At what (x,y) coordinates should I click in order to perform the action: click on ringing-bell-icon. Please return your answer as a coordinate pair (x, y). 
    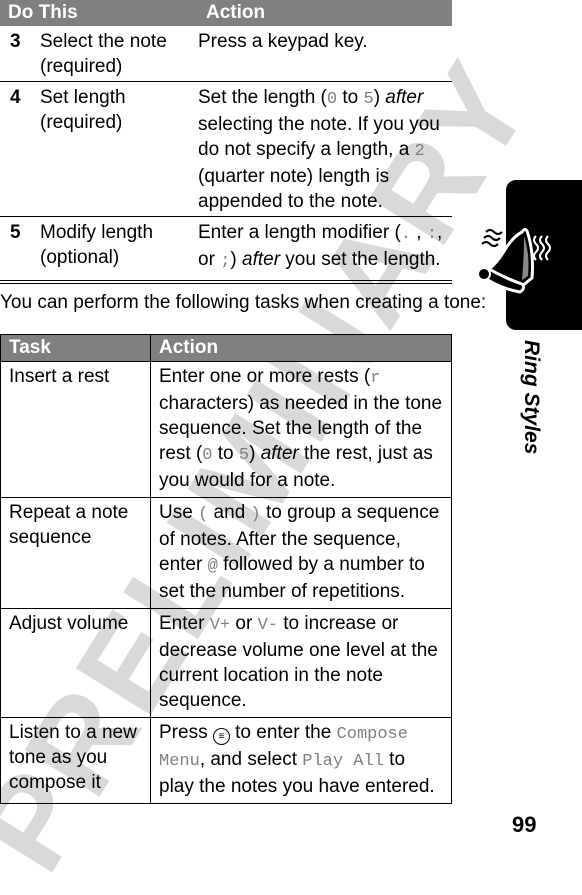
    Looking at the image, I should click on (514, 260).